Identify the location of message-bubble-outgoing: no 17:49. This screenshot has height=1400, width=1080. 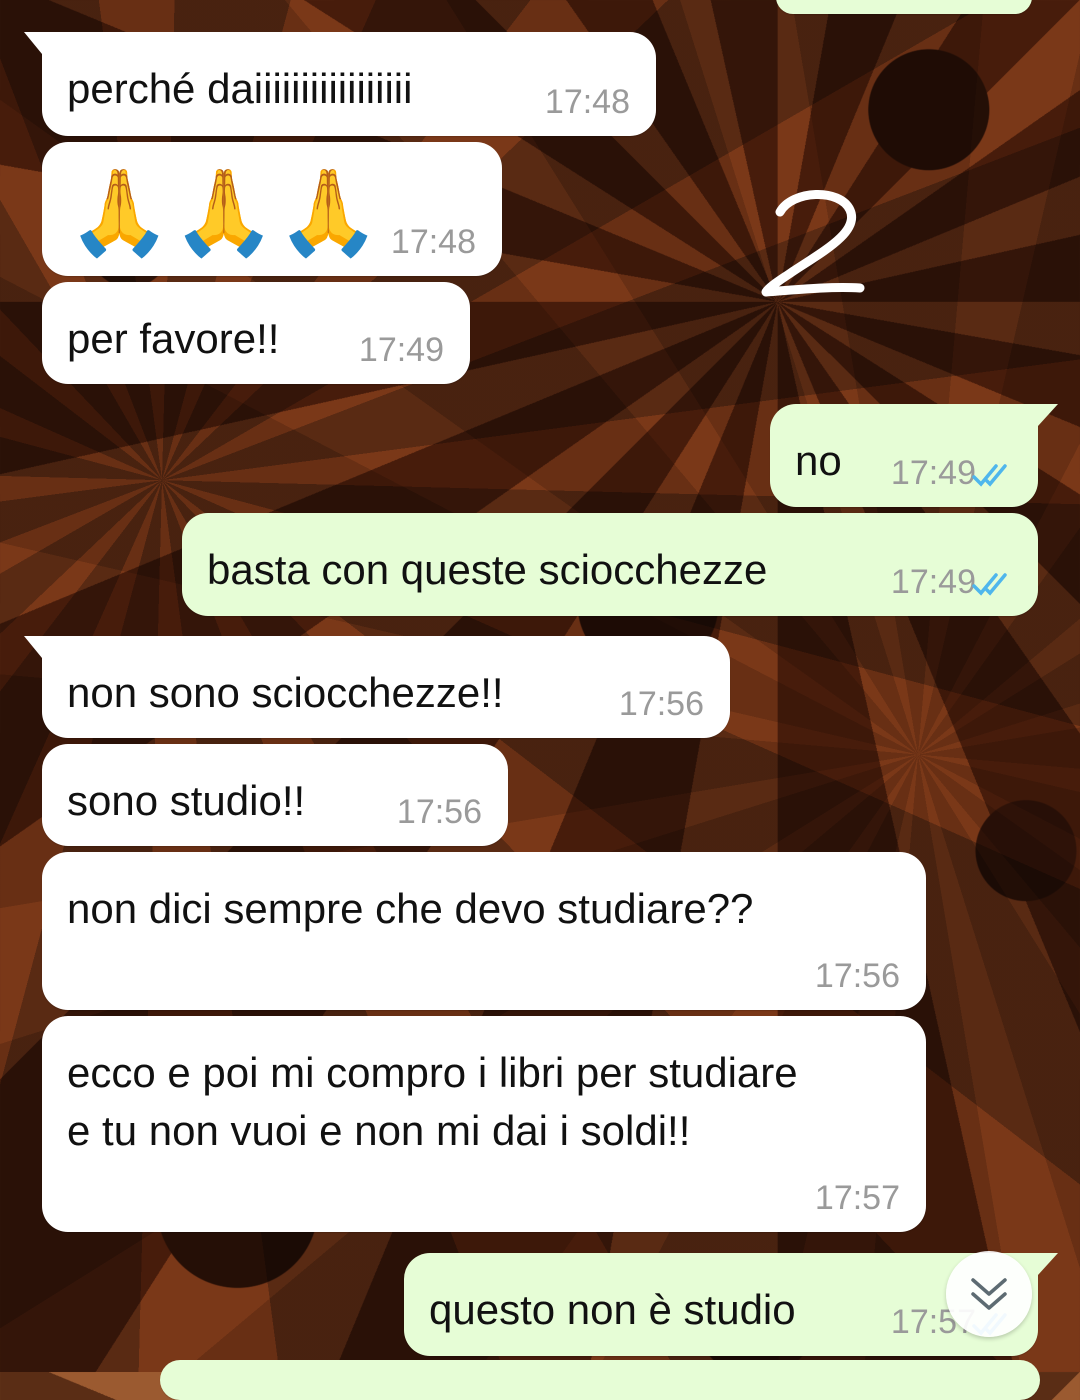
(914, 455).